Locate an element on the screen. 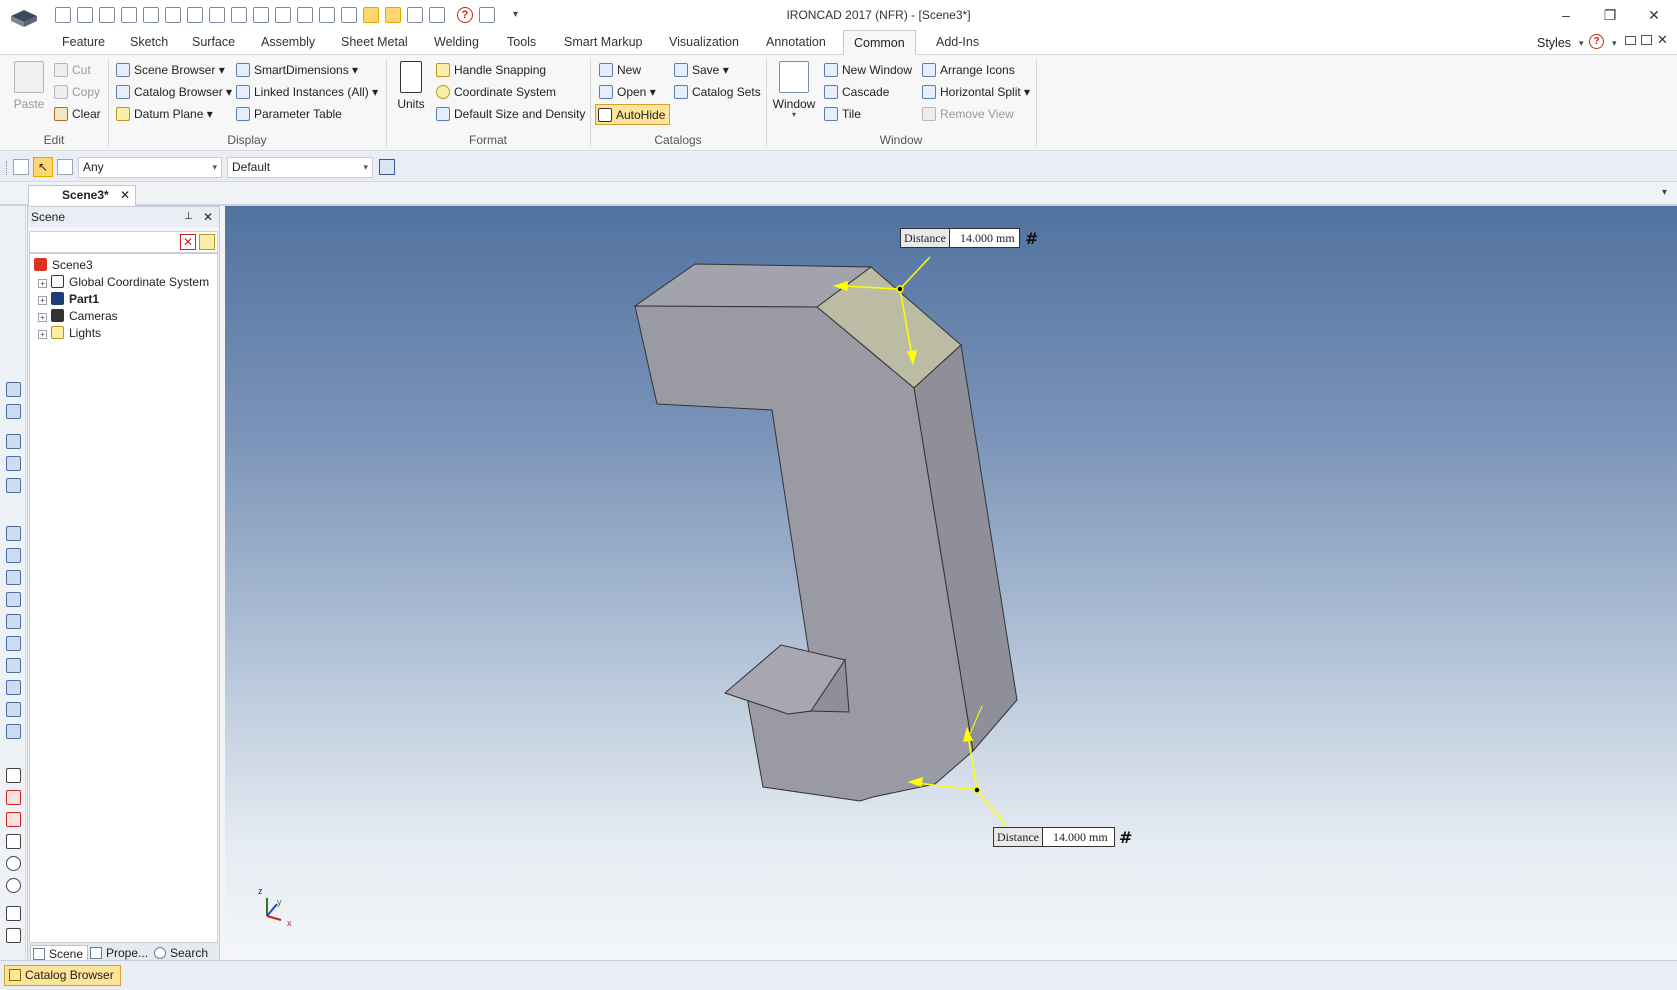 The width and height of the screenshot is (1677, 990). no-entry-icon is located at coordinates (13, 885).